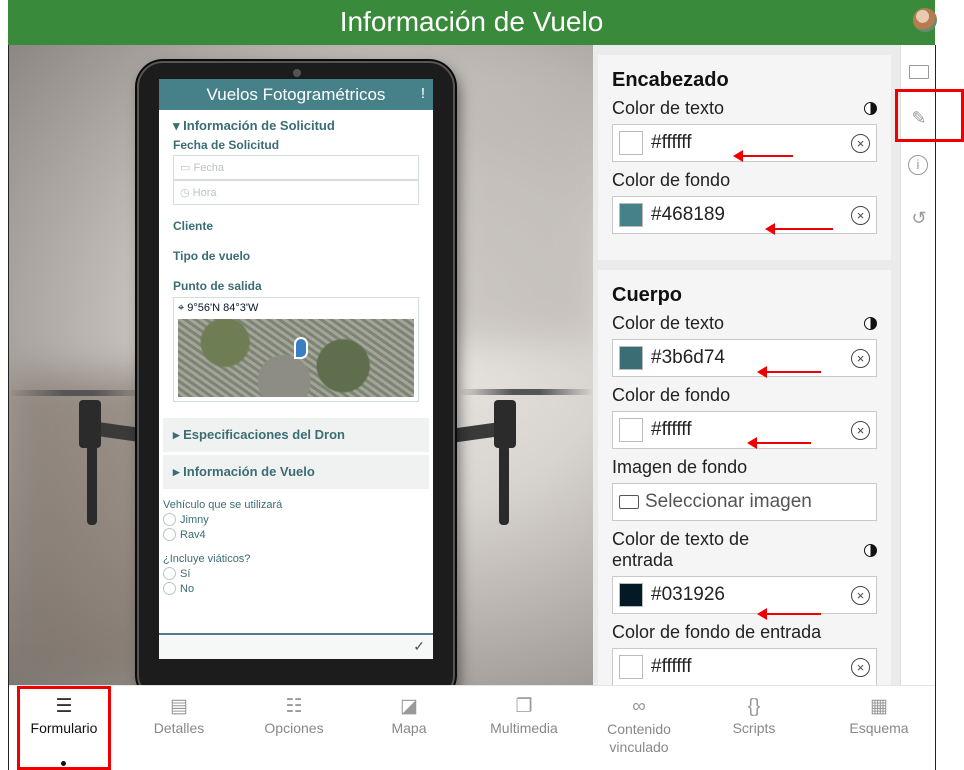 This screenshot has height=770, width=964. Describe the element at coordinates (744, 108) in the screenshot. I see `header-text-color-row: Color de texto` at that location.